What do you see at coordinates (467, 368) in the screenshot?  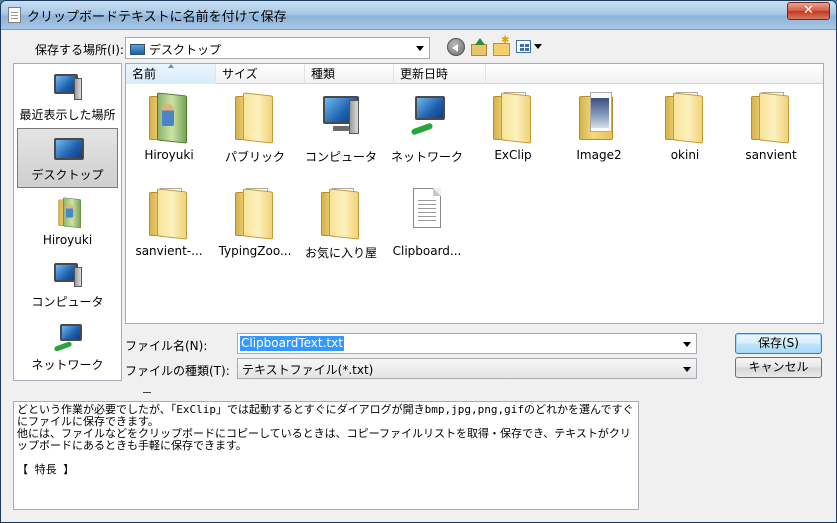 I see `filetype-dropdown: テキストファイル(*.txt)` at bounding box center [467, 368].